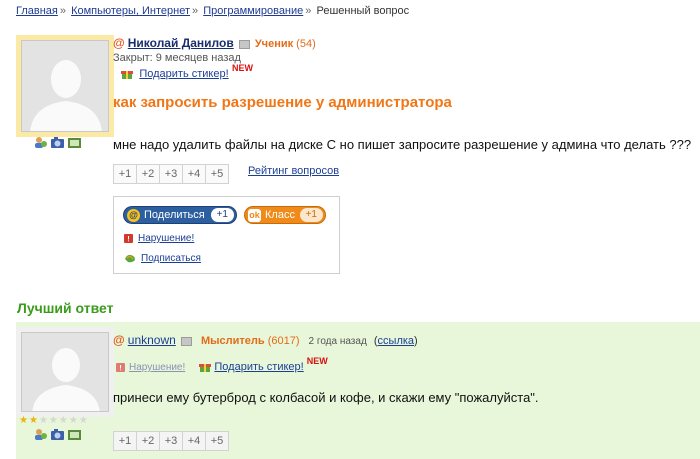 Image resolution: width=700 pixels, height=459 pixels. I want to click on breadcrumb-home: Главная, so click(37, 11).